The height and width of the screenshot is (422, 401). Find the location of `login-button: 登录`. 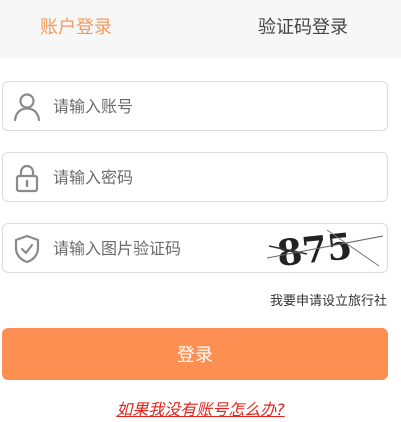

login-button: 登录 is located at coordinates (195, 354).